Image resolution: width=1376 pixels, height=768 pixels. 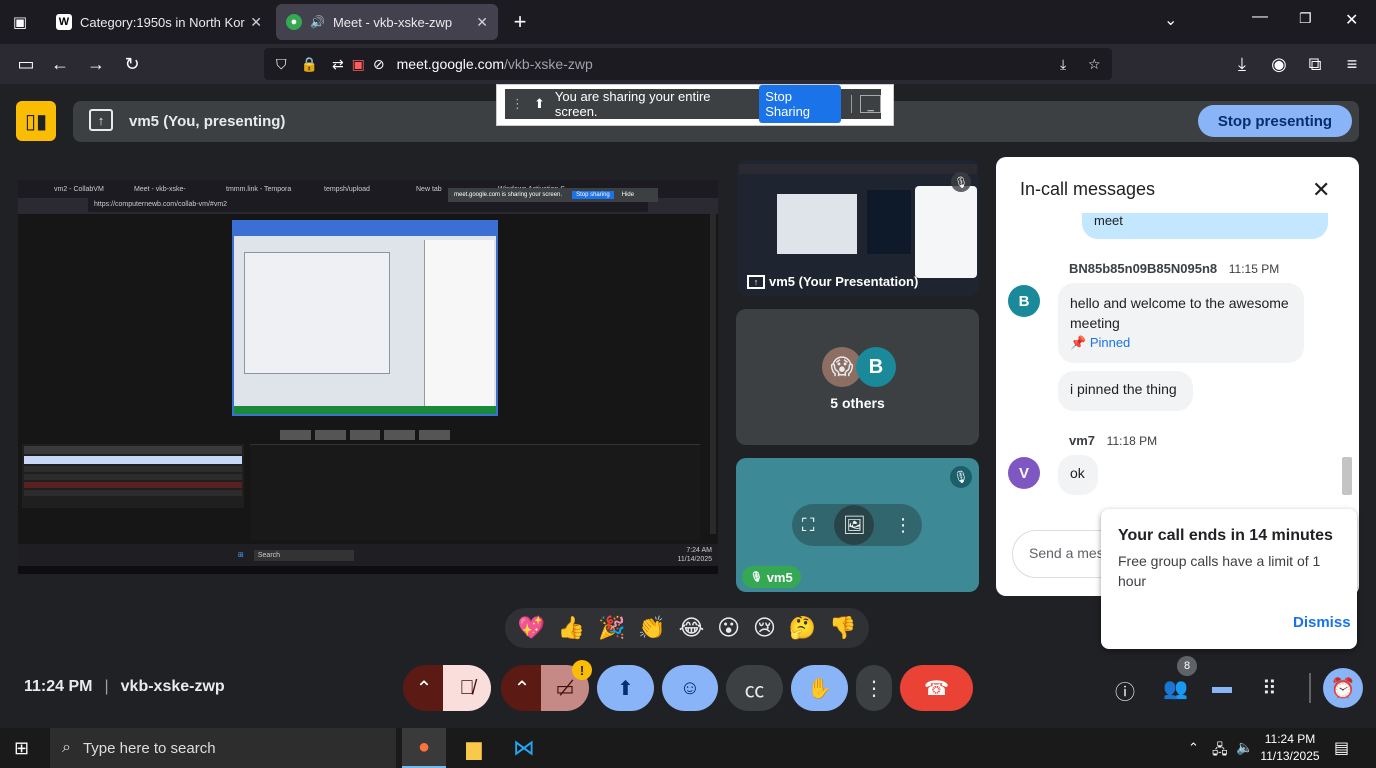 What do you see at coordinates (936, 688) in the screenshot?
I see `leave-call-button: ☎` at bounding box center [936, 688].